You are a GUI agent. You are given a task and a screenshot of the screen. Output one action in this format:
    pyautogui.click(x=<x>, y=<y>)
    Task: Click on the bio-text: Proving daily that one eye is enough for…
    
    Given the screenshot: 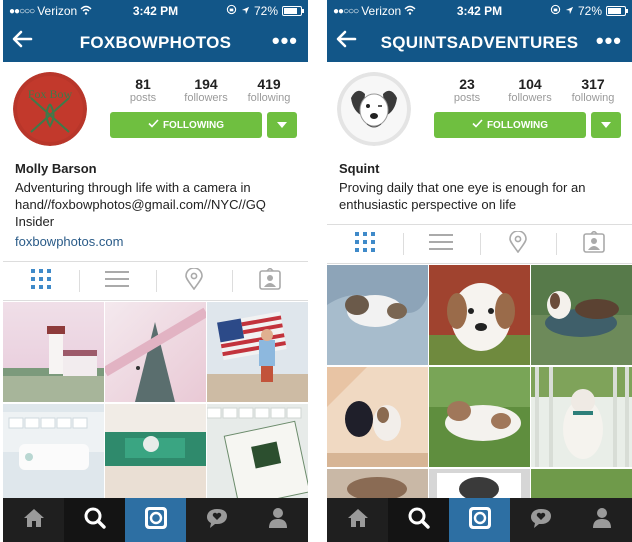 What is the action you would take?
    pyautogui.click(x=462, y=196)
    